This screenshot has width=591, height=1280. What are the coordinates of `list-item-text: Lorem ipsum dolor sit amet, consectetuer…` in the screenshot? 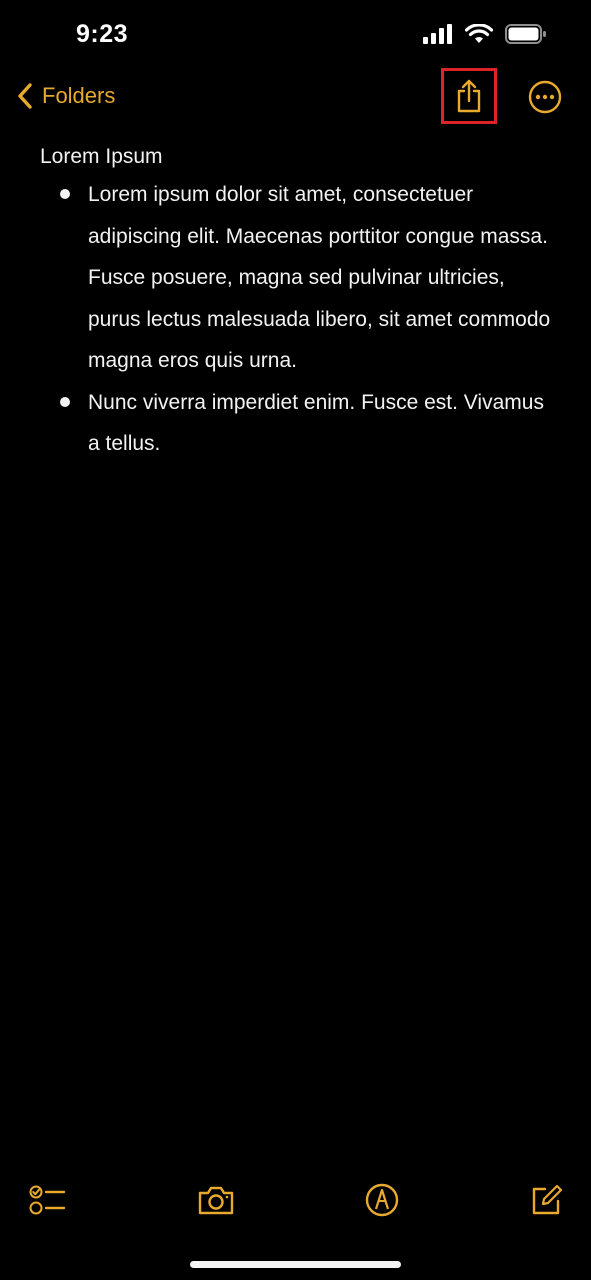 It's located at (319, 277).